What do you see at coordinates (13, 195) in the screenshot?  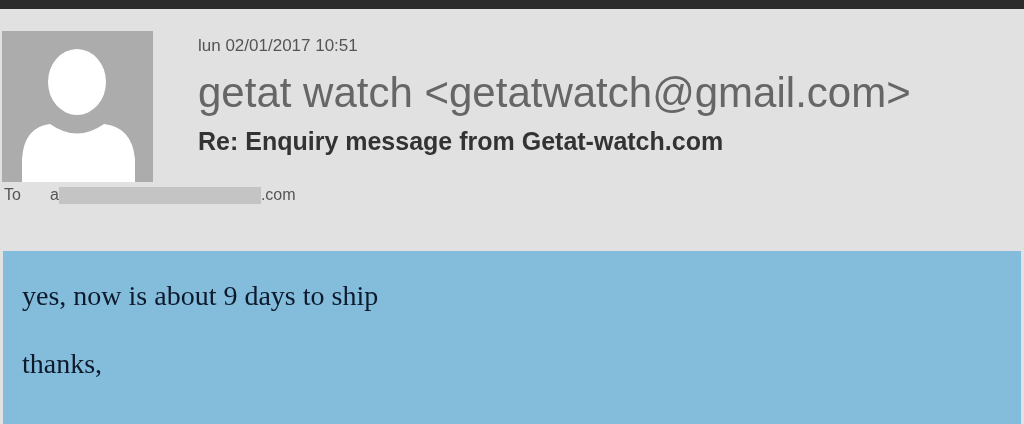 I see `to-label: To` at bounding box center [13, 195].